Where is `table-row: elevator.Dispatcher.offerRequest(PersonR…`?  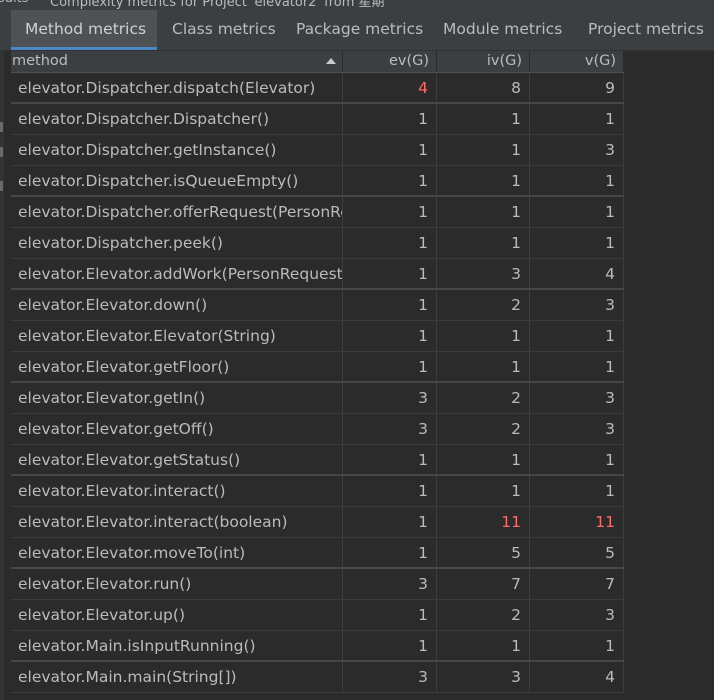 table-row: elevator.Dispatcher.offerRequest(PersonR… is located at coordinates (317, 212).